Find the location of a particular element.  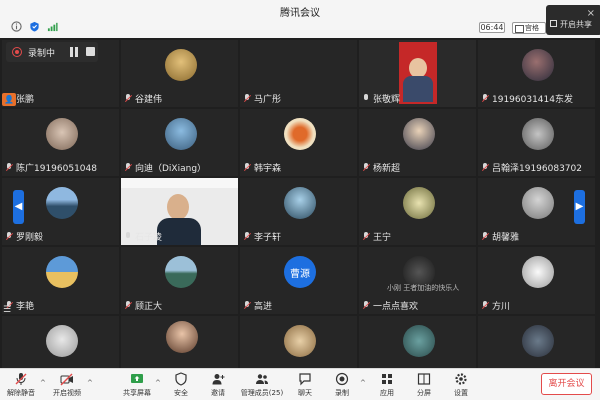

record-button: 录制 is located at coordinates (342, 385).